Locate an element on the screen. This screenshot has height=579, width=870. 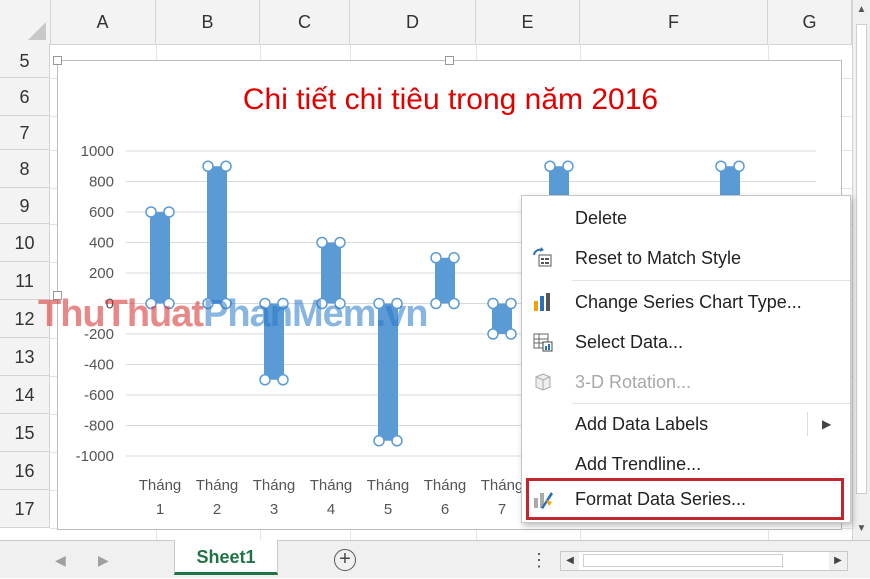
horizontal-scroll-thumb is located at coordinates (683, 560).